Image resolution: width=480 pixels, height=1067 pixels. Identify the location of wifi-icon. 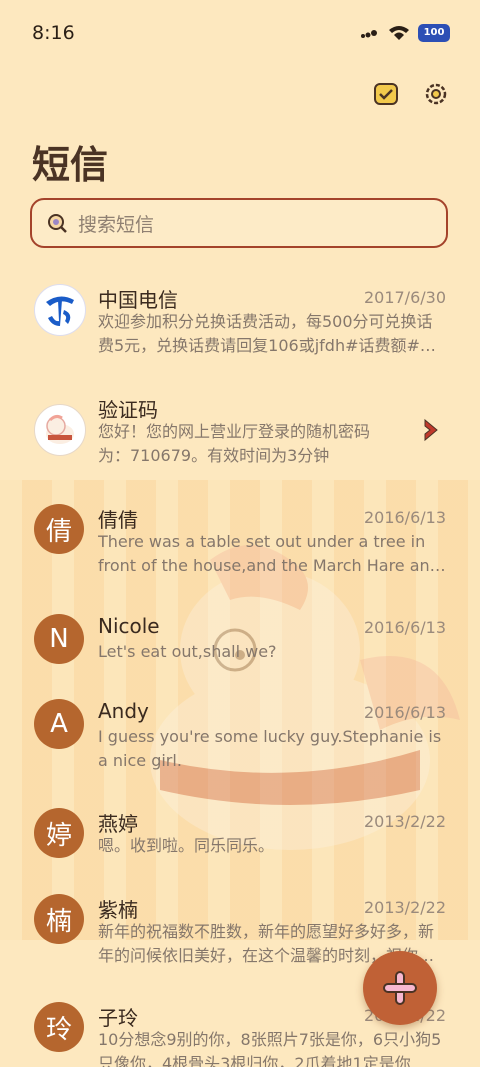
(399, 33).